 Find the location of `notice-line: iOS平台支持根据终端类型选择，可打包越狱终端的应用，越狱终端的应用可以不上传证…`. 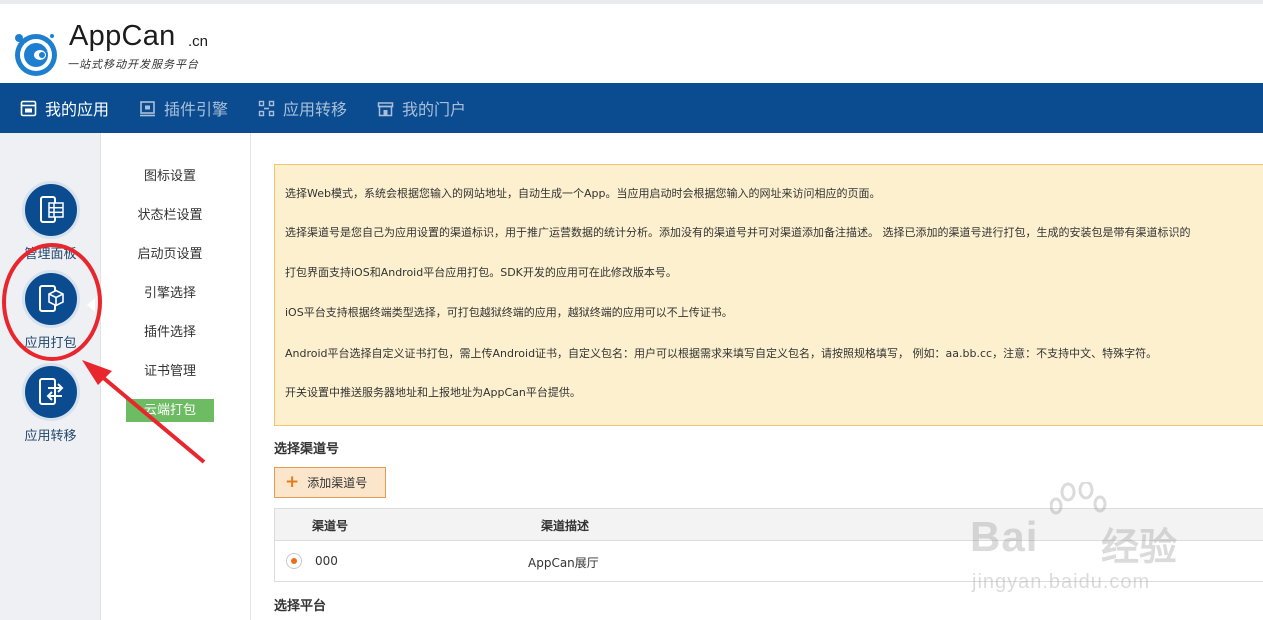

notice-line: iOS平台支持根据终端类型选择，可打包越狱终端的应用，越狱终端的应用可以不上传证… is located at coordinates (509, 312).